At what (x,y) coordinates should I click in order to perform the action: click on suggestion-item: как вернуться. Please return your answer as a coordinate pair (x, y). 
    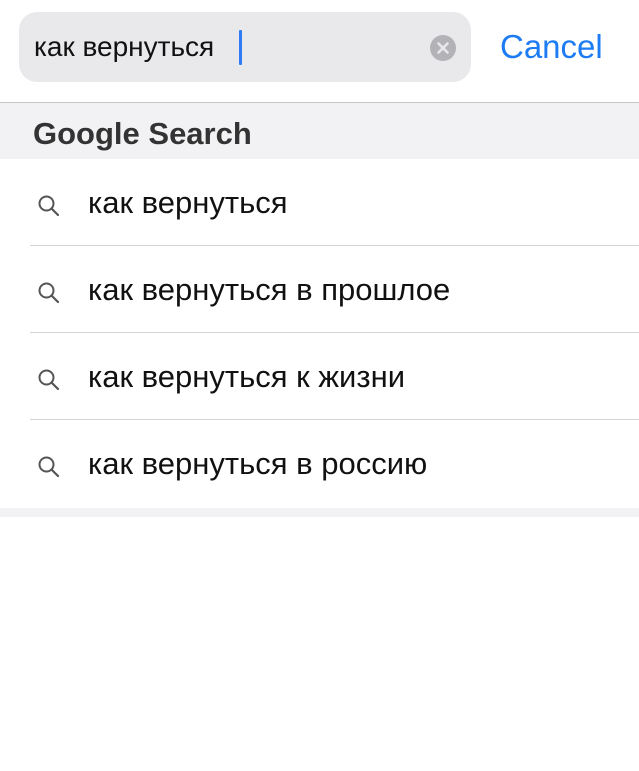
    Looking at the image, I should click on (319, 202).